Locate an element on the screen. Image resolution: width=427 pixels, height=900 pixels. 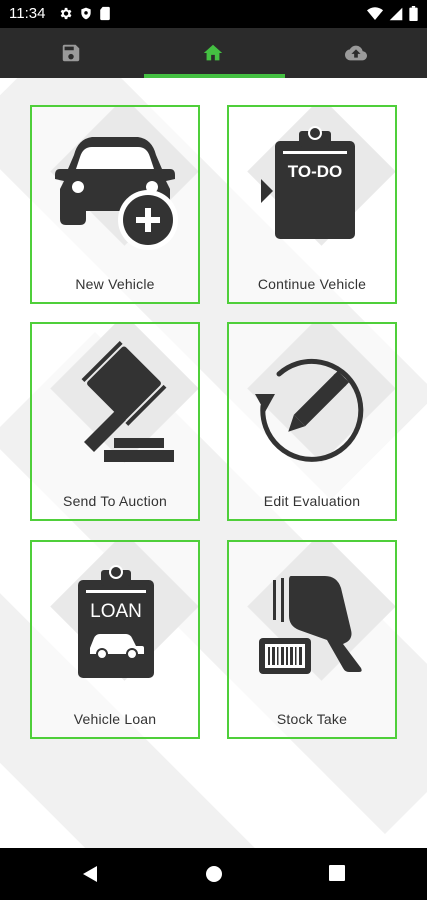
tab-bar is located at coordinates (213, 53).